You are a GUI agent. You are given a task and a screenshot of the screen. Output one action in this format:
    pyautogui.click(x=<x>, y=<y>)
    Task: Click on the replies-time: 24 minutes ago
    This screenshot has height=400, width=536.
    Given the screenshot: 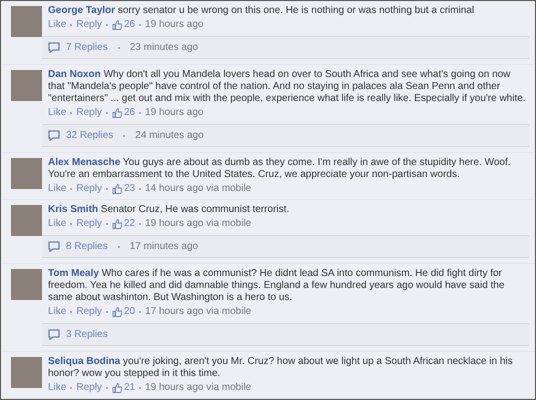 What is the action you would take?
    pyautogui.click(x=169, y=135)
    